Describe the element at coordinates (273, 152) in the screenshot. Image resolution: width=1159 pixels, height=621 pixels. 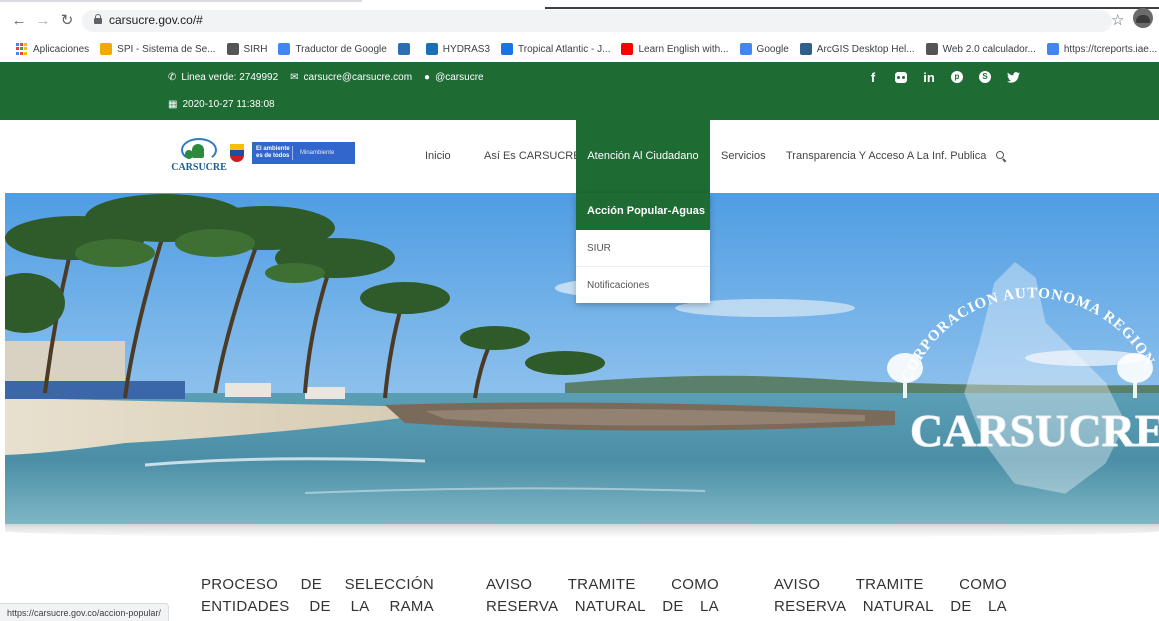
I see `gov-badge-left: El ambiente es de todos` at that location.